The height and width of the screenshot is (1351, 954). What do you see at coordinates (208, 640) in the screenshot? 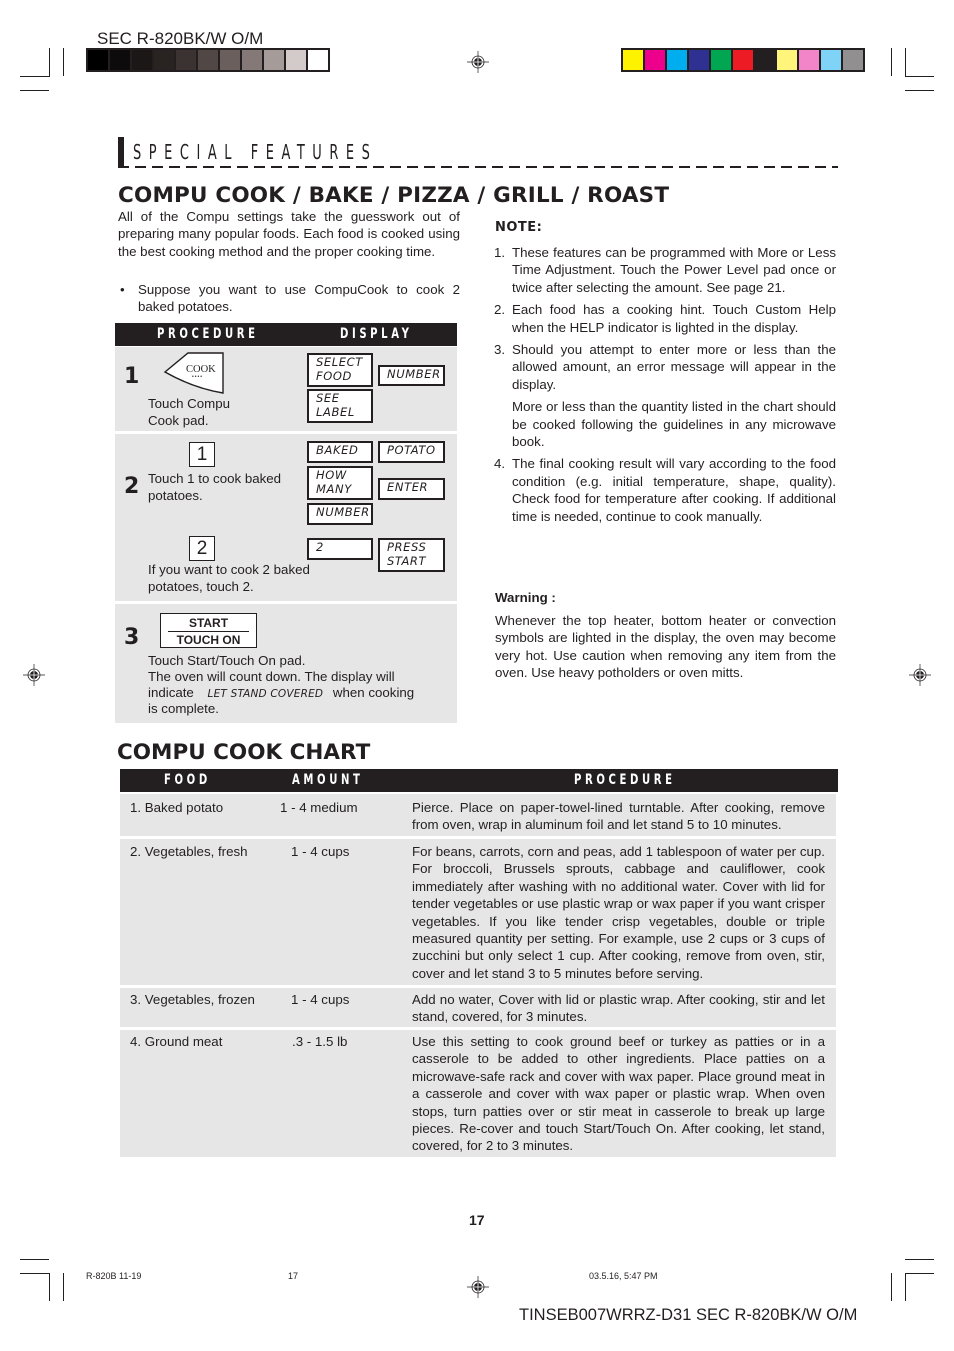
I see `touch-on-pad-label: TOUCH ON` at bounding box center [208, 640].